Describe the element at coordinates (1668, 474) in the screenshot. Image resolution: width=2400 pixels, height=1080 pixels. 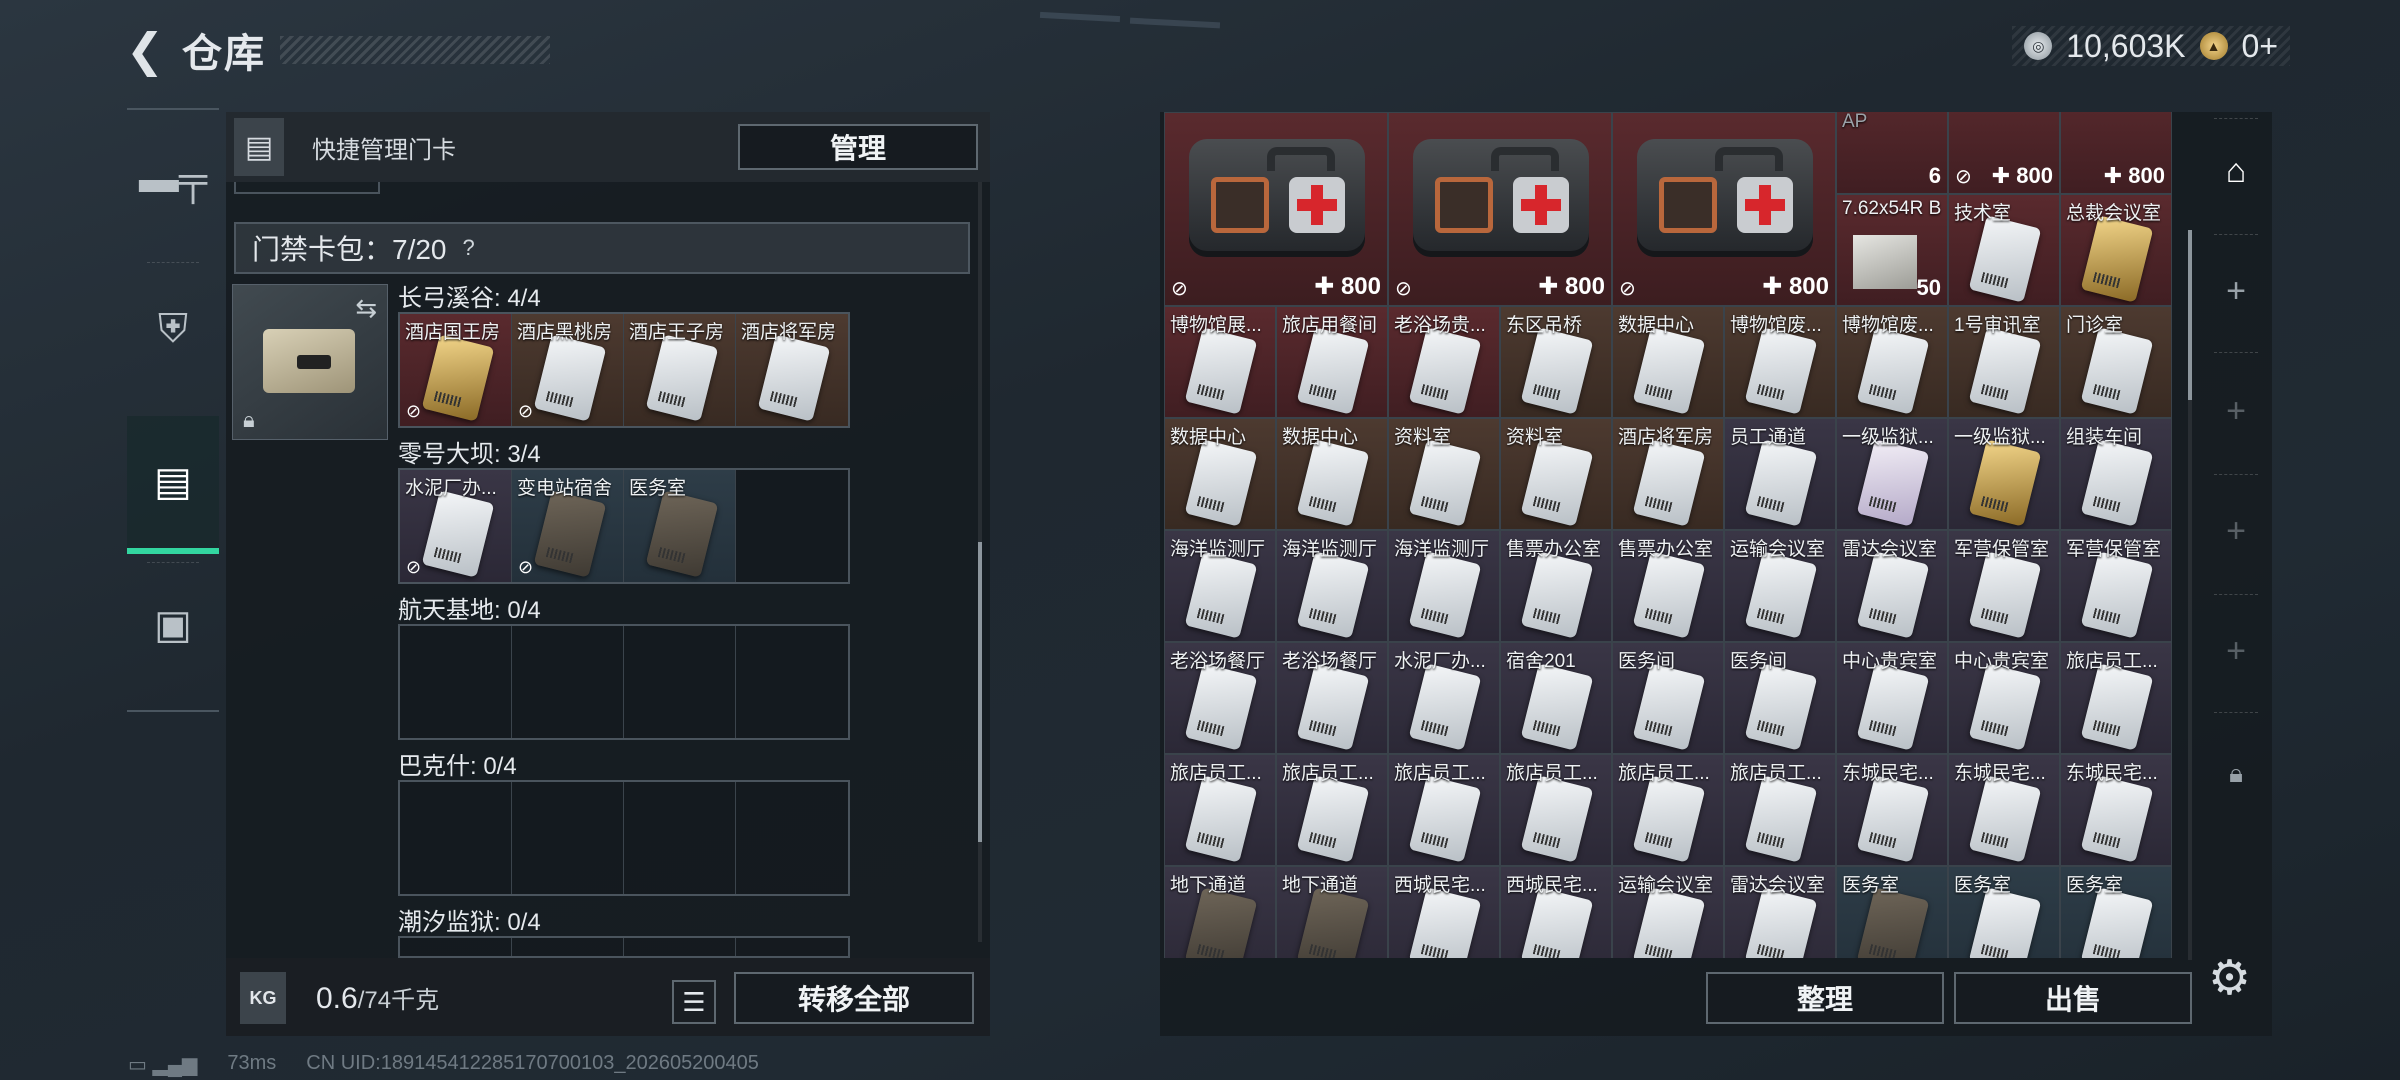
I see `keycard-item: 酒店将军房` at that location.